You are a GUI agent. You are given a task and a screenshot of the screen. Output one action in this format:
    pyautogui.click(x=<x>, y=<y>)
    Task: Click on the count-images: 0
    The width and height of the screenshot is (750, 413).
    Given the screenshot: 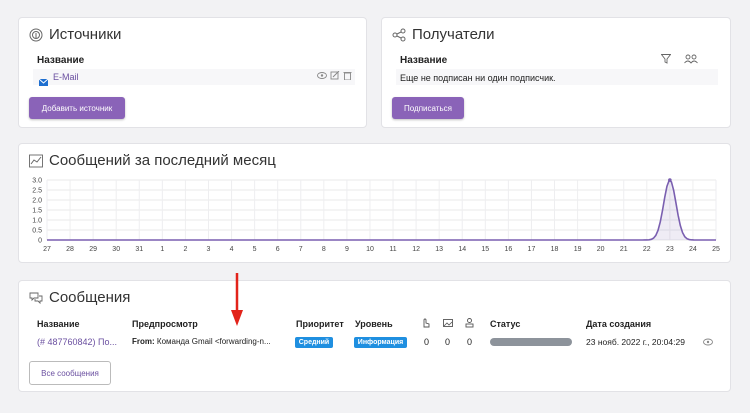 What is the action you would take?
    pyautogui.click(x=448, y=342)
    